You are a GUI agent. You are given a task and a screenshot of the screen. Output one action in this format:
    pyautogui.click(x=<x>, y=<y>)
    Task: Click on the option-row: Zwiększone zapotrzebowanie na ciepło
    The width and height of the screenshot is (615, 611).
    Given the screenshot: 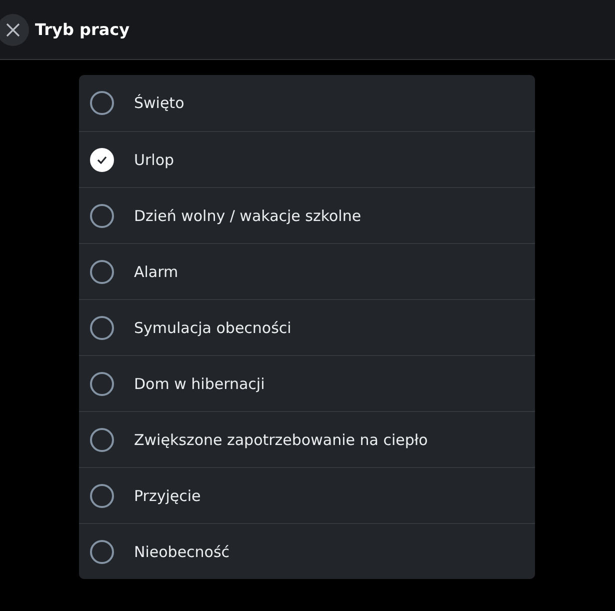 What is the action you would take?
    pyautogui.click(x=307, y=439)
    